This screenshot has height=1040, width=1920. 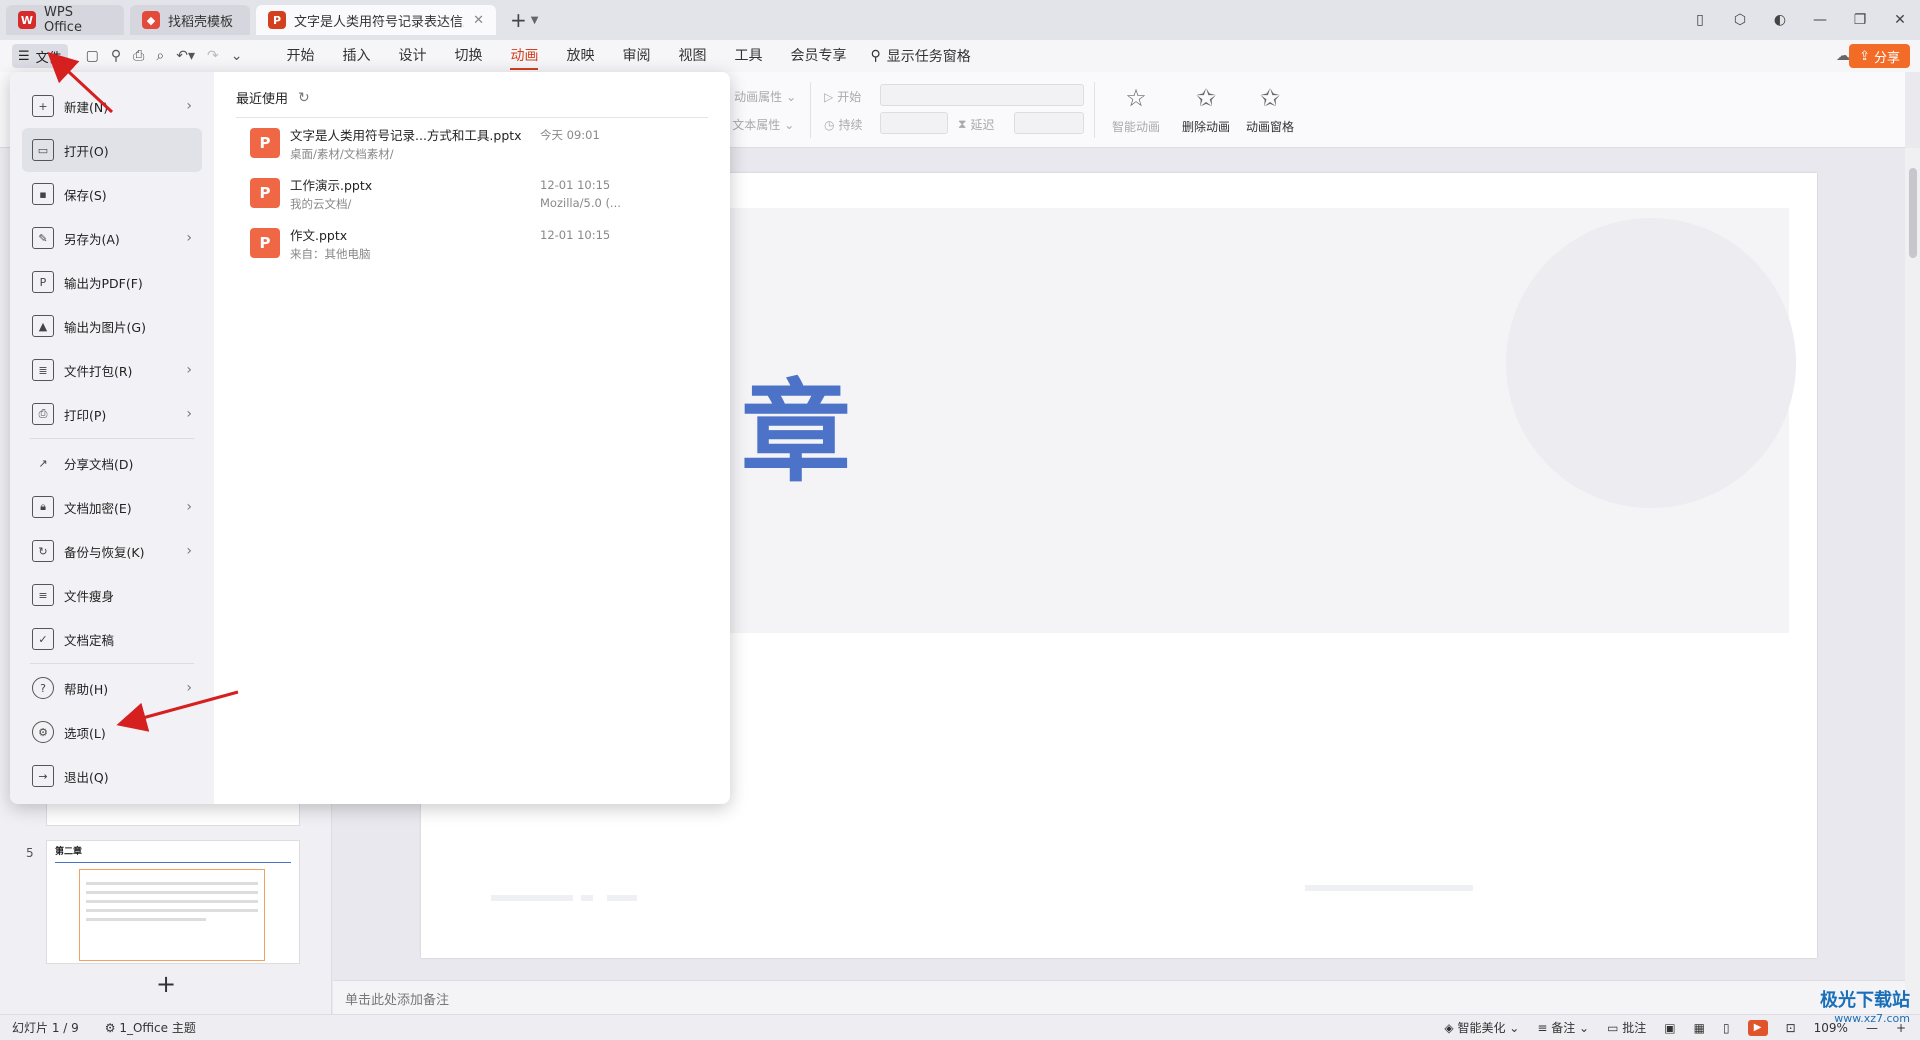 I want to click on menu-package: ≣ 文件打包(R) ›, so click(x=112, y=370).